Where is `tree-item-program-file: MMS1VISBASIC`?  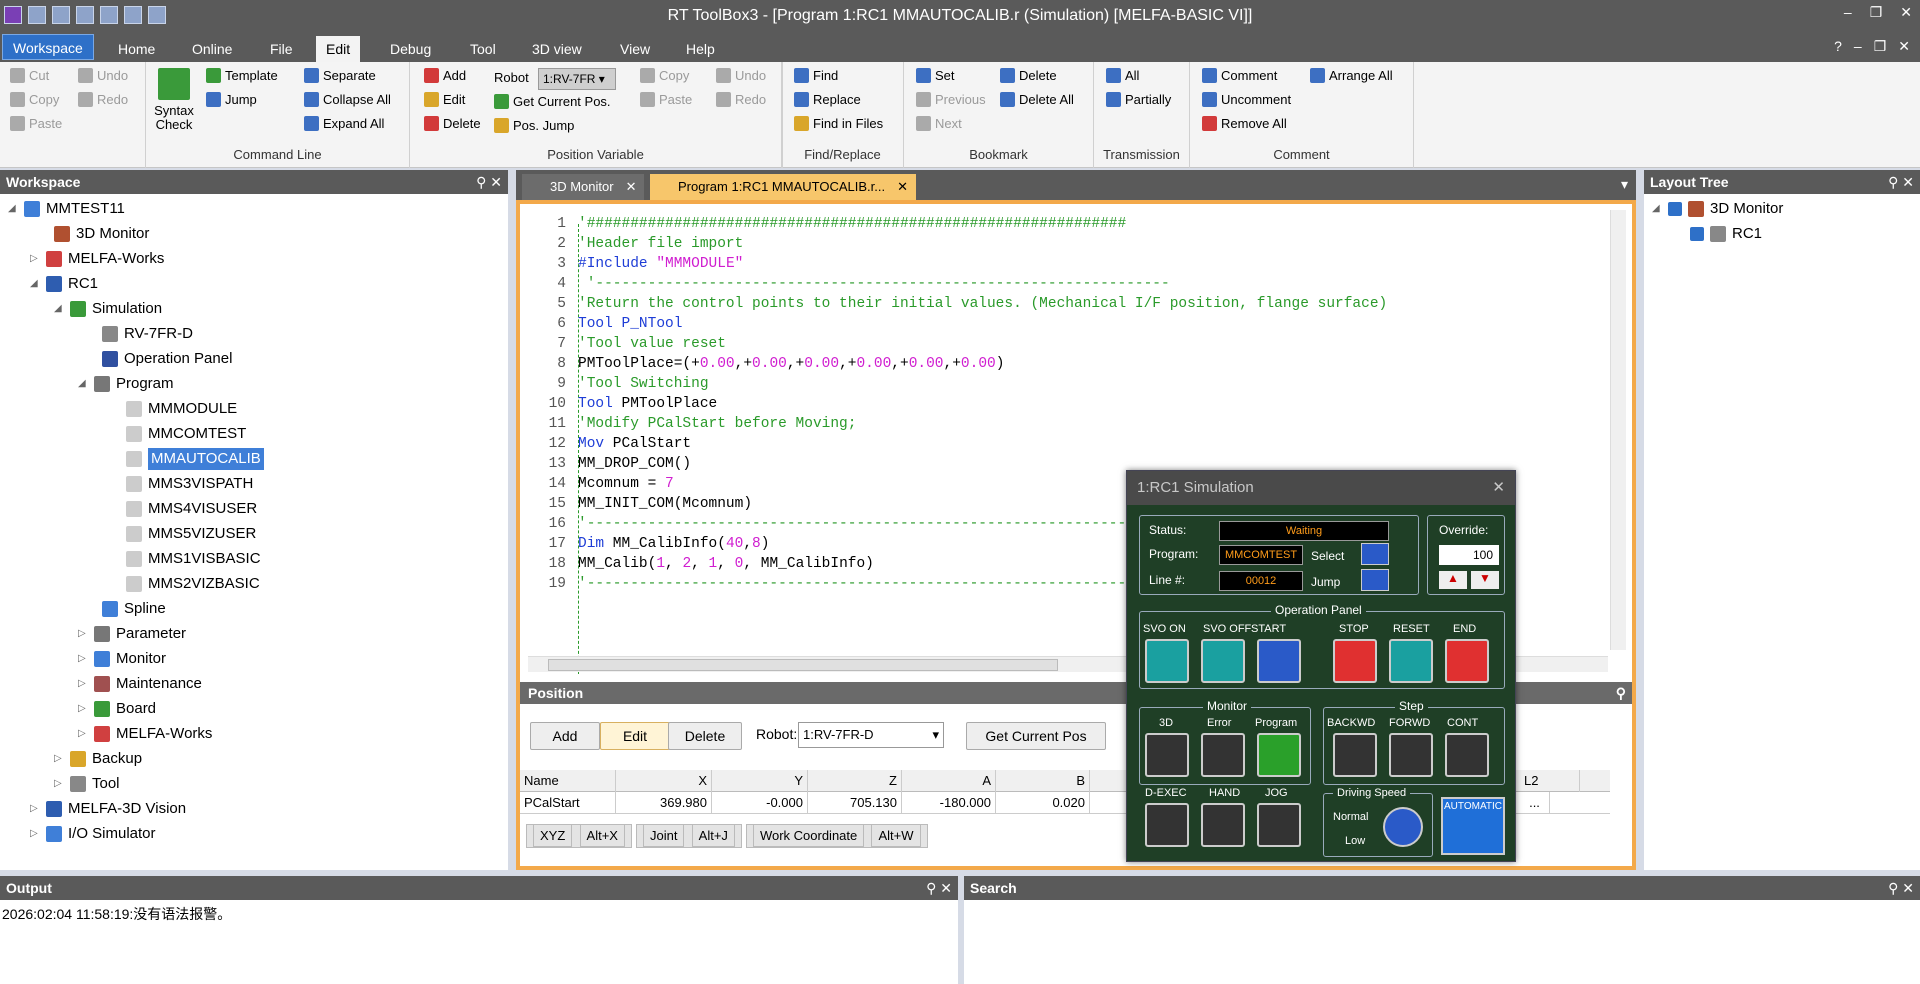 tree-item-program-file: MMS1VISBASIC is located at coordinates (185, 559).